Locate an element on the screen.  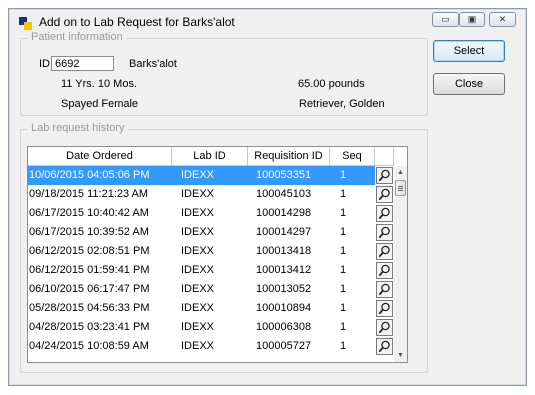
cell-date-ordered: 06/12/2015 02:08:51 PM is located at coordinates (89, 251).